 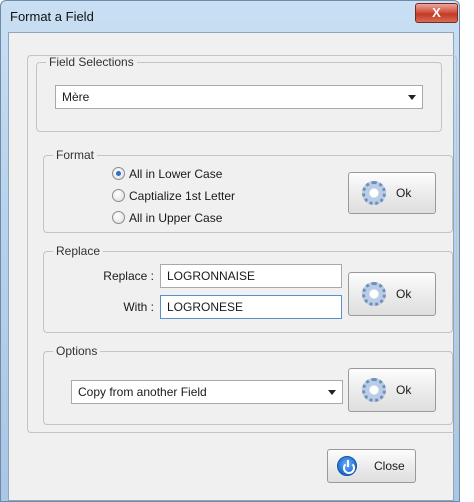 I want to click on radio-button-upper-case, so click(x=118, y=217).